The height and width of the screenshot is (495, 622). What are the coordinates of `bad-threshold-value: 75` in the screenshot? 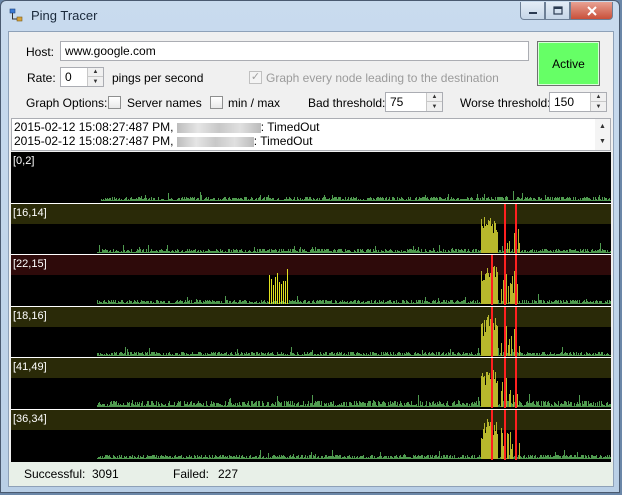 It's located at (397, 102).